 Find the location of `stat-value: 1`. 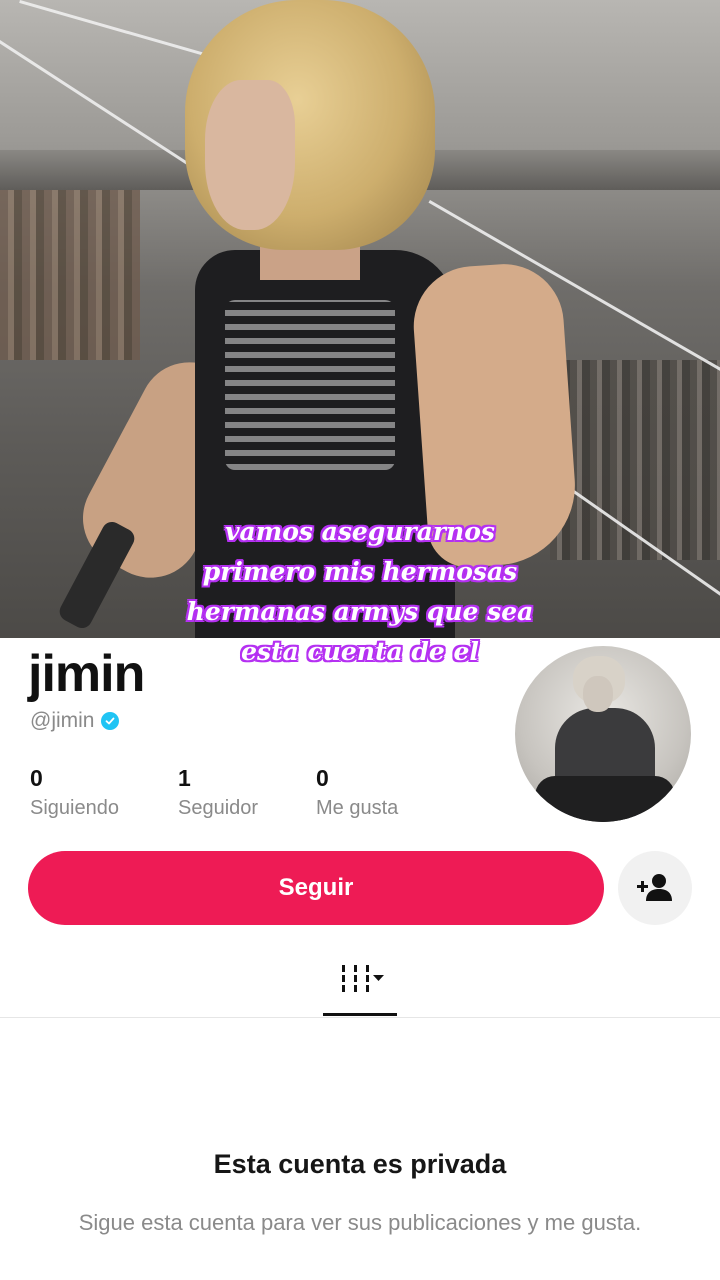

stat-value: 1 is located at coordinates (184, 778).